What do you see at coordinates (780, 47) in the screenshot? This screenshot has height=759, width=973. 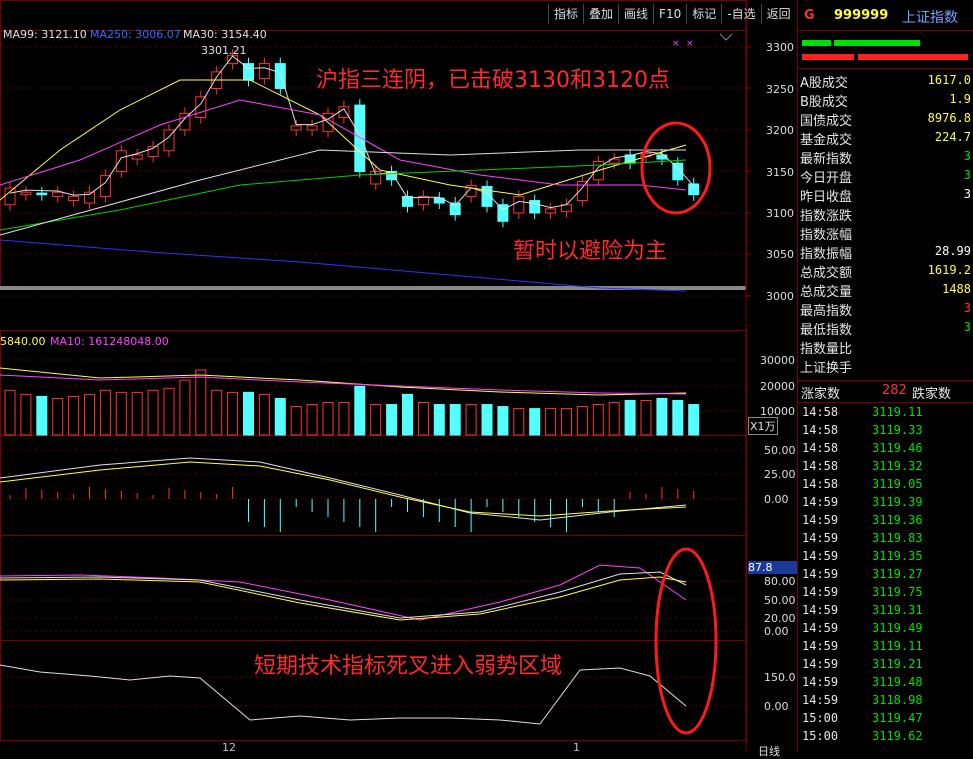 I see `price-tick: 3300` at bounding box center [780, 47].